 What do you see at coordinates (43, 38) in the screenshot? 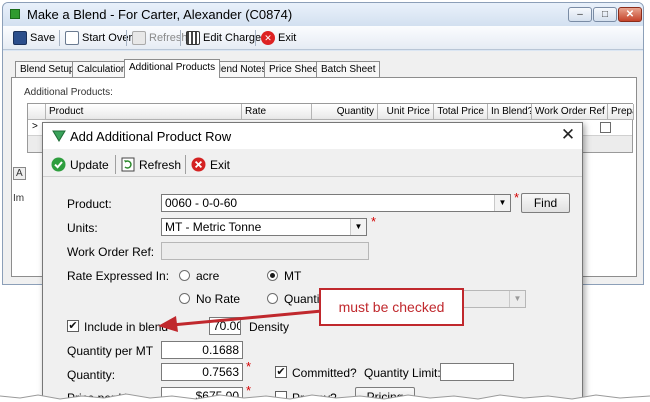
I see `save-label: Save` at bounding box center [43, 38].